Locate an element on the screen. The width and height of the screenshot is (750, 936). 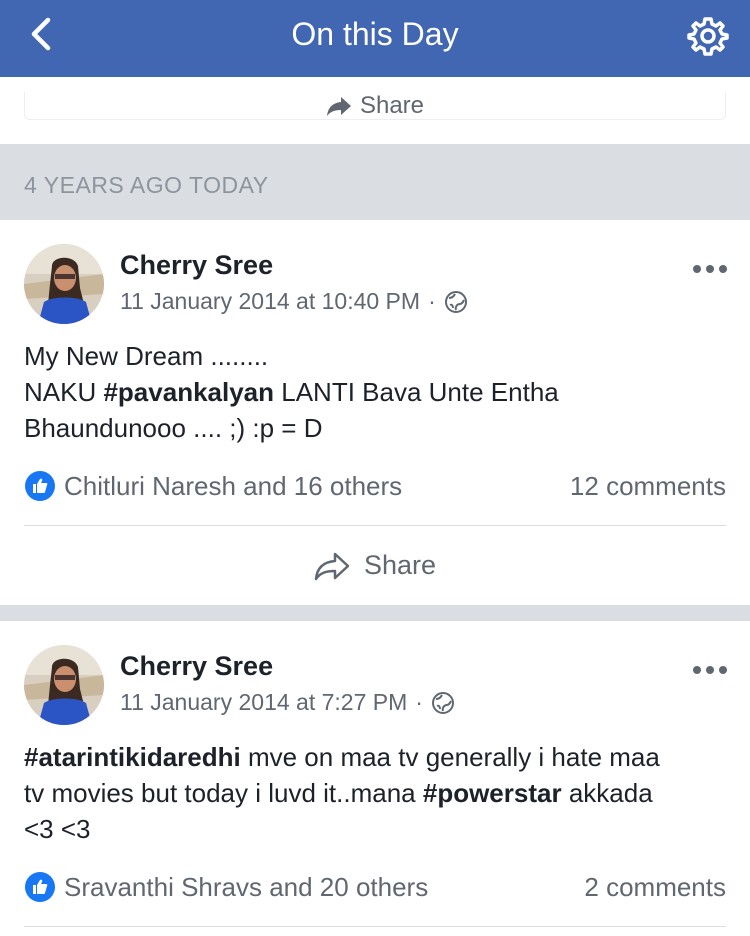
hashtag-link: #powerstar is located at coordinates (492, 793).